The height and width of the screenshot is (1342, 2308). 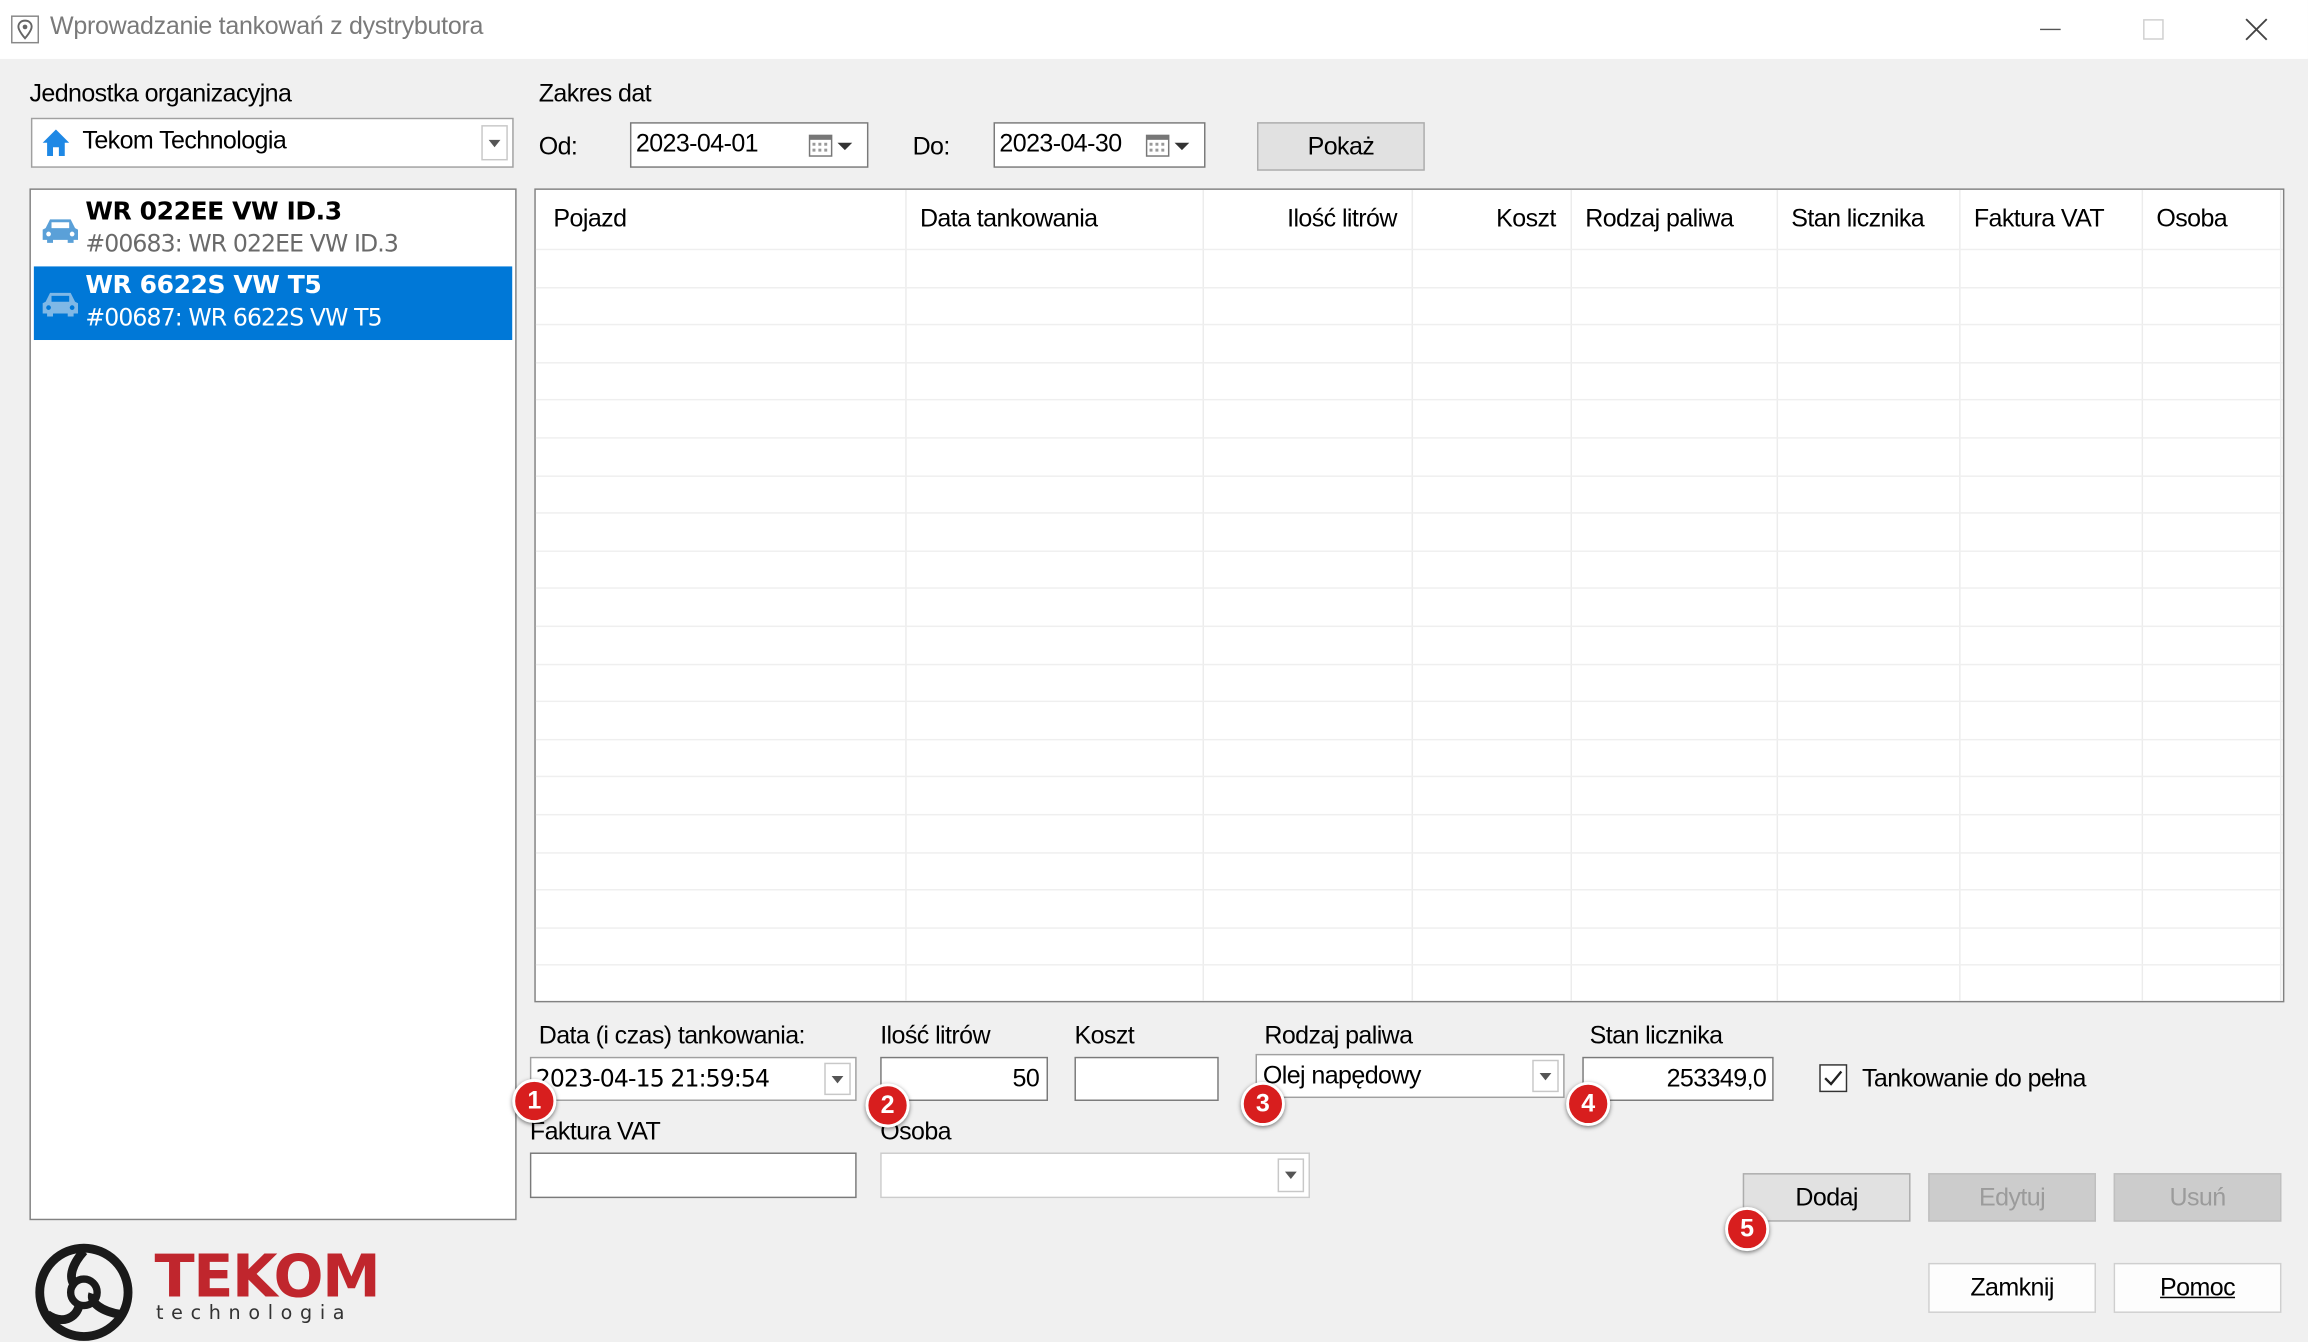 What do you see at coordinates (2197, 1287) in the screenshot?
I see `help-button: Pomoc` at bounding box center [2197, 1287].